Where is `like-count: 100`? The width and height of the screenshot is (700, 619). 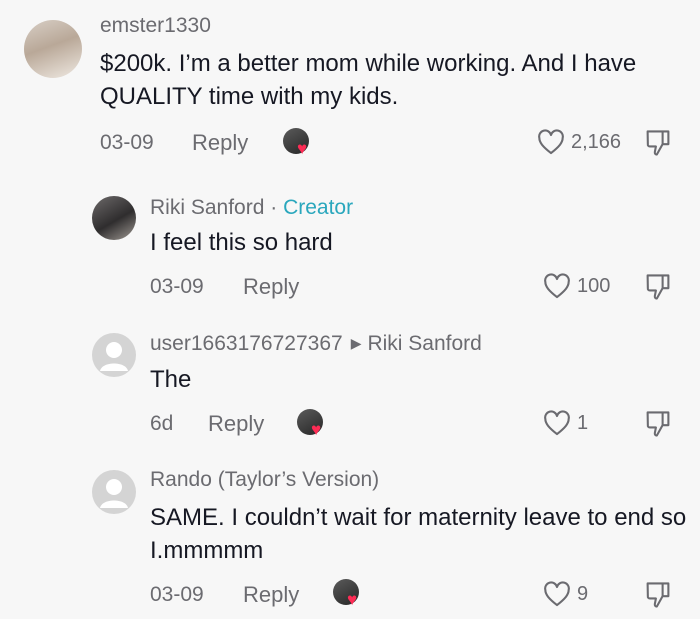 like-count: 100 is located at coordinates (594, 285).